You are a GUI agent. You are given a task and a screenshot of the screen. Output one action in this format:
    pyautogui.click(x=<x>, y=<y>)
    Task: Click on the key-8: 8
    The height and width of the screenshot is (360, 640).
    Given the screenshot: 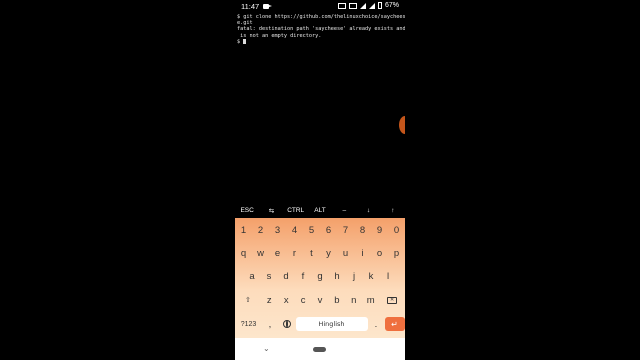 What is the action you would take?
    pyautogui.click(x=362, y=230)
    